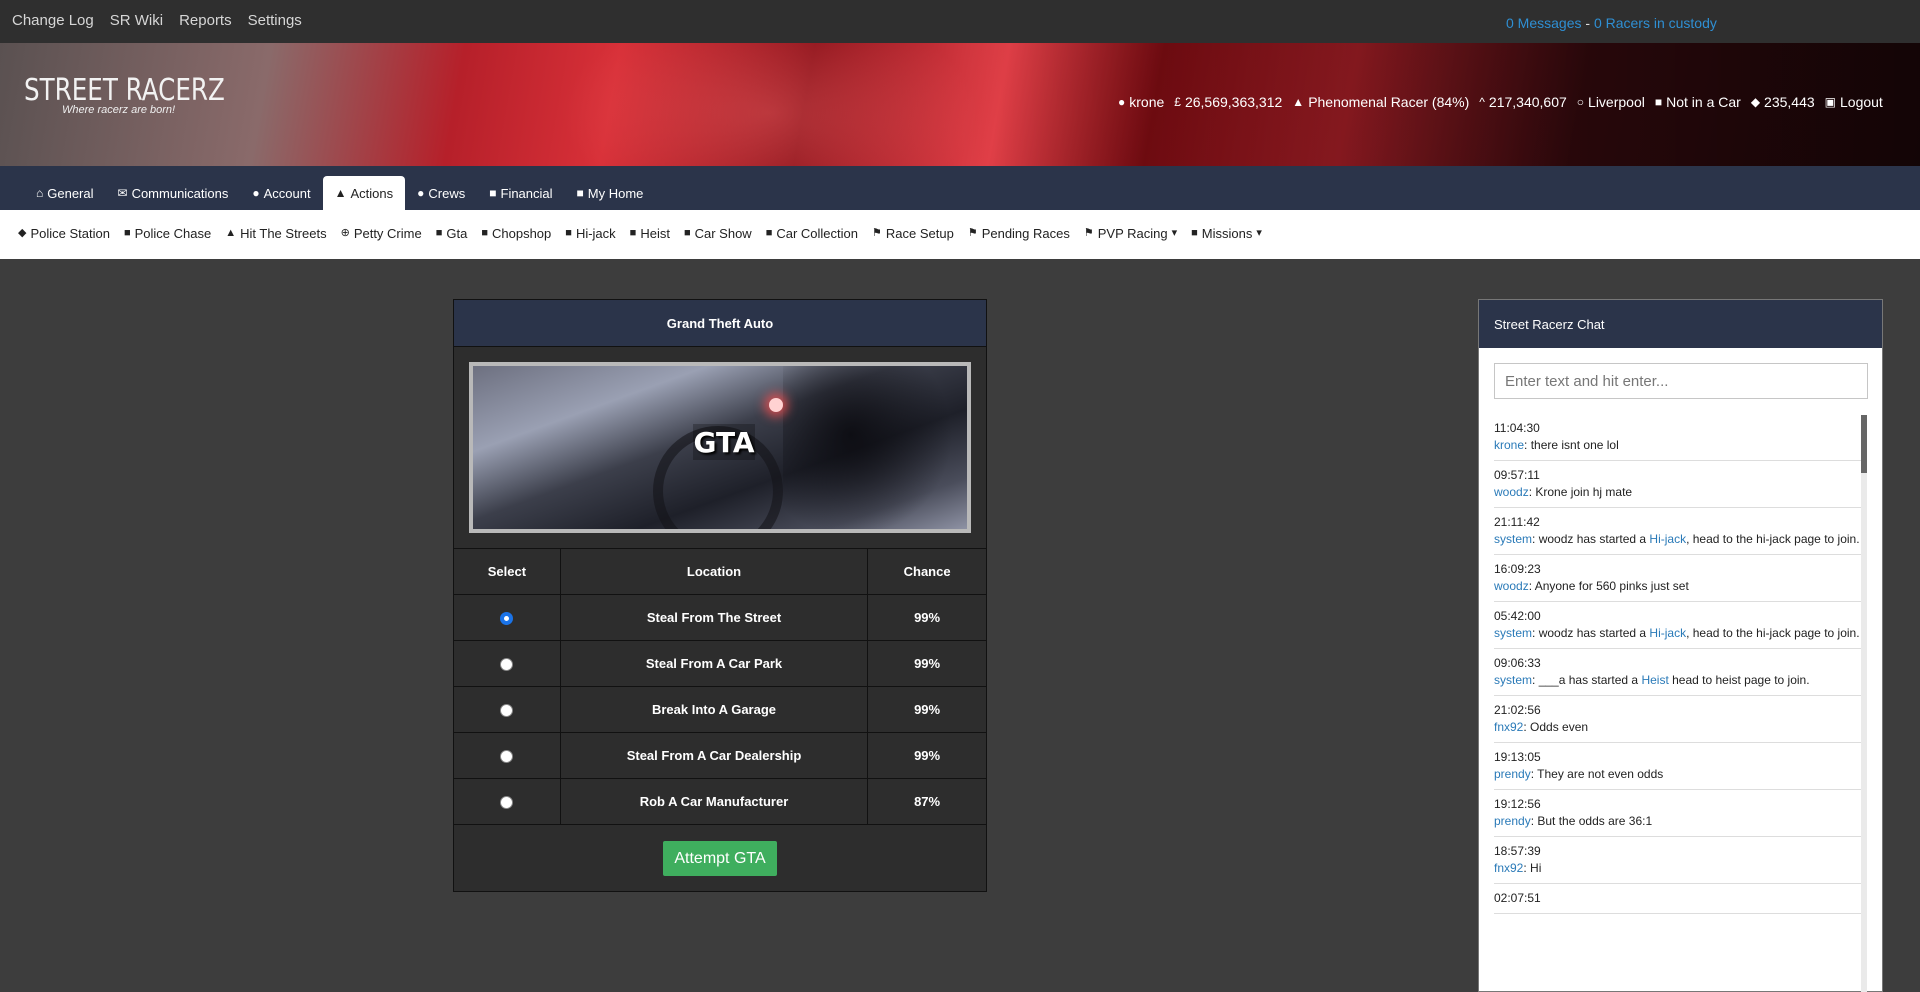 This screenshot has width=1920, height=992. Describe the element at coordinates (1517, 851) in the screenshot. I see `message-time: 18:57:39` at that location.